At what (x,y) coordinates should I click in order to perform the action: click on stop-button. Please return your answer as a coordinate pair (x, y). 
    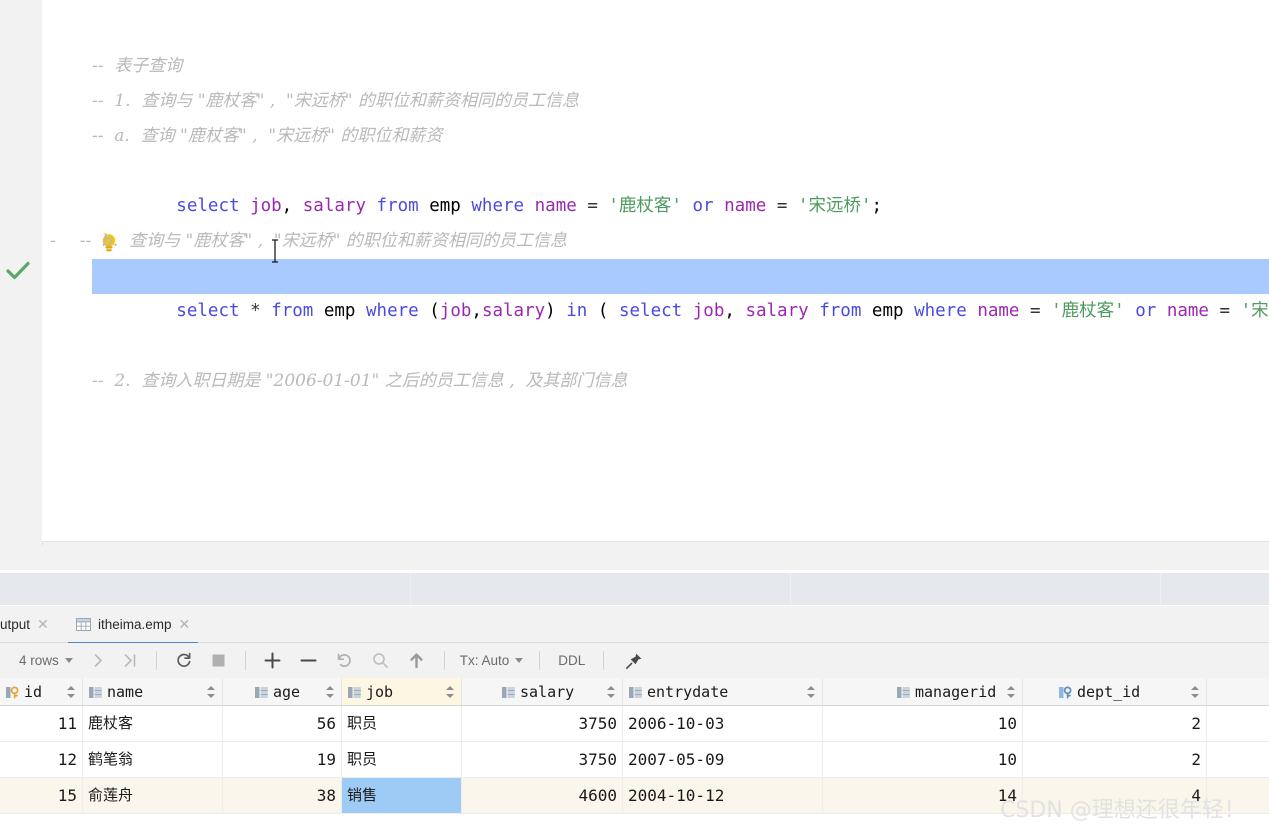
    Looking at the image, I should click on (219, 660).